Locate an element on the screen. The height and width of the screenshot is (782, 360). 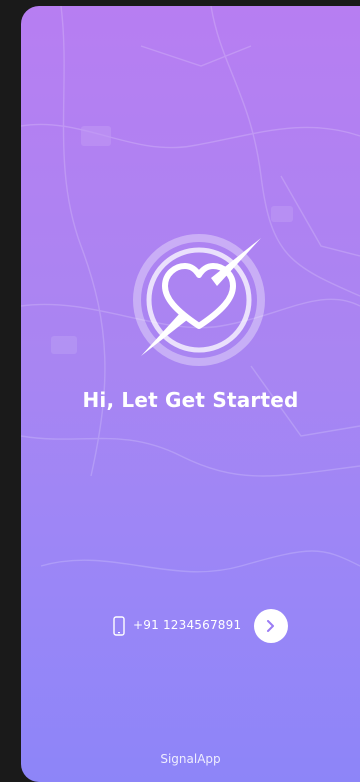
phone-number-text: +91 1234567891 is located at coordinates (187, 625).